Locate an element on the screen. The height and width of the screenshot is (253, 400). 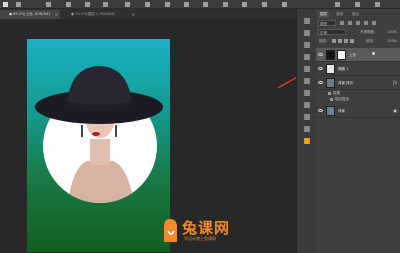
distribute-bottom-icon is located at coordinates (205, 4).